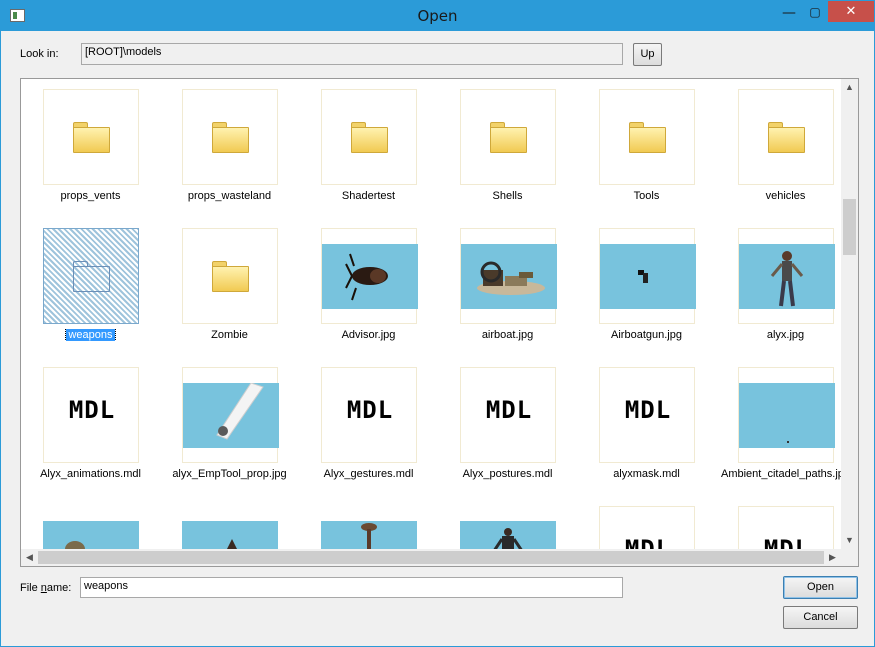 The image size is (875, 647). What do you see at coordinates (368, 335) in the screenshot?
I see `file-name-label: Advisor.jpg` at bounding box center [368, 335].